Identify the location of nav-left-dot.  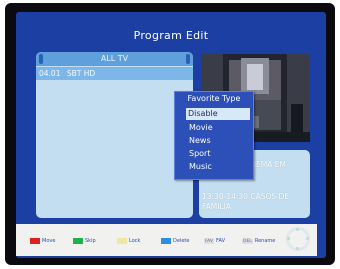
(288, 238).